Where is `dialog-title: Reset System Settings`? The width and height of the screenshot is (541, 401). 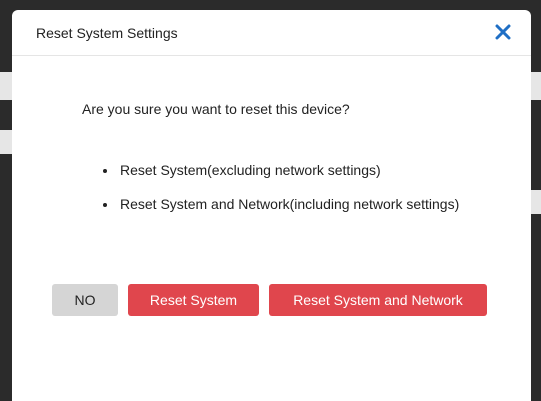 dialog-title: Reset System Settings is located at coordinates (107, 33).